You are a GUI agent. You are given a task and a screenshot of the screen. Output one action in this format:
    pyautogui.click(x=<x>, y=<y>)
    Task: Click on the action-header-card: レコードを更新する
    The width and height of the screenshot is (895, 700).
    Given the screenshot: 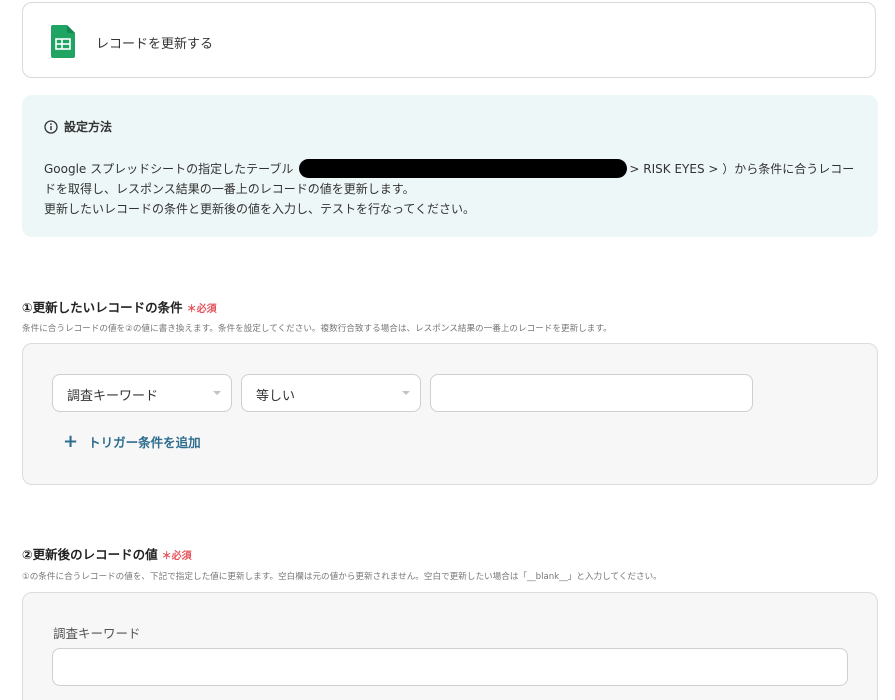 What is the action you would take?
    pyautogui.click(x=449, y=40)
    